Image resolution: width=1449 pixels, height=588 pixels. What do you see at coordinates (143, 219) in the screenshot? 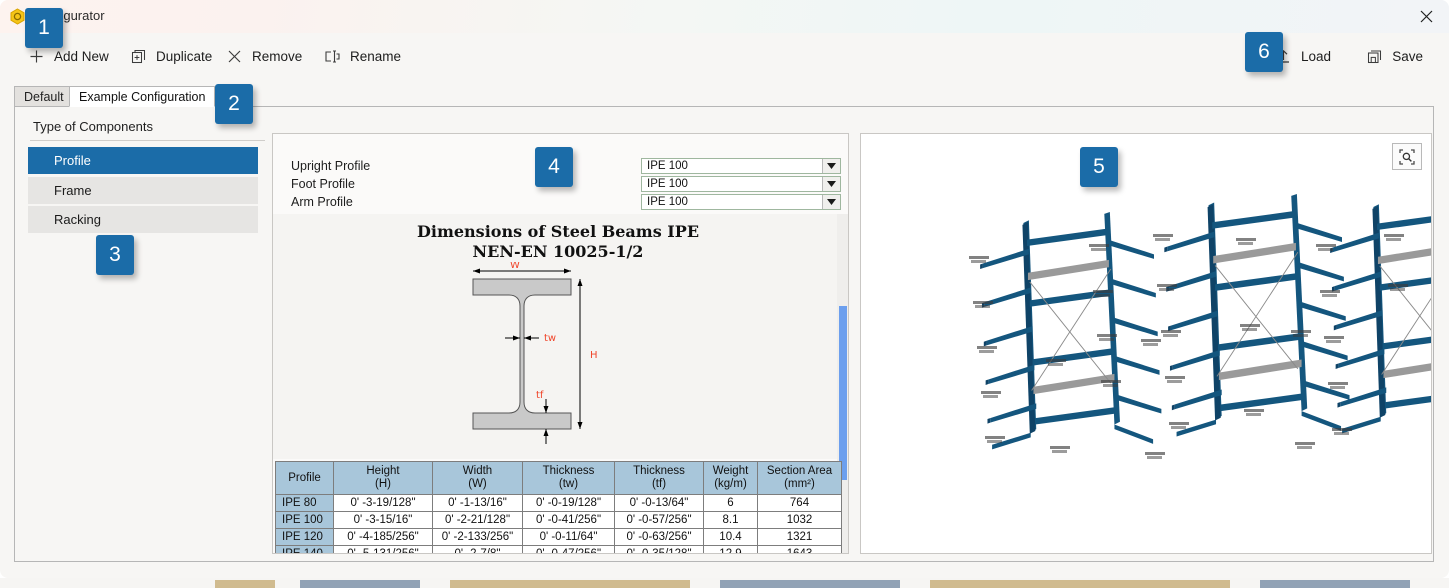
I see `component-item-racking: Racking` at bounding box center [143, 219].